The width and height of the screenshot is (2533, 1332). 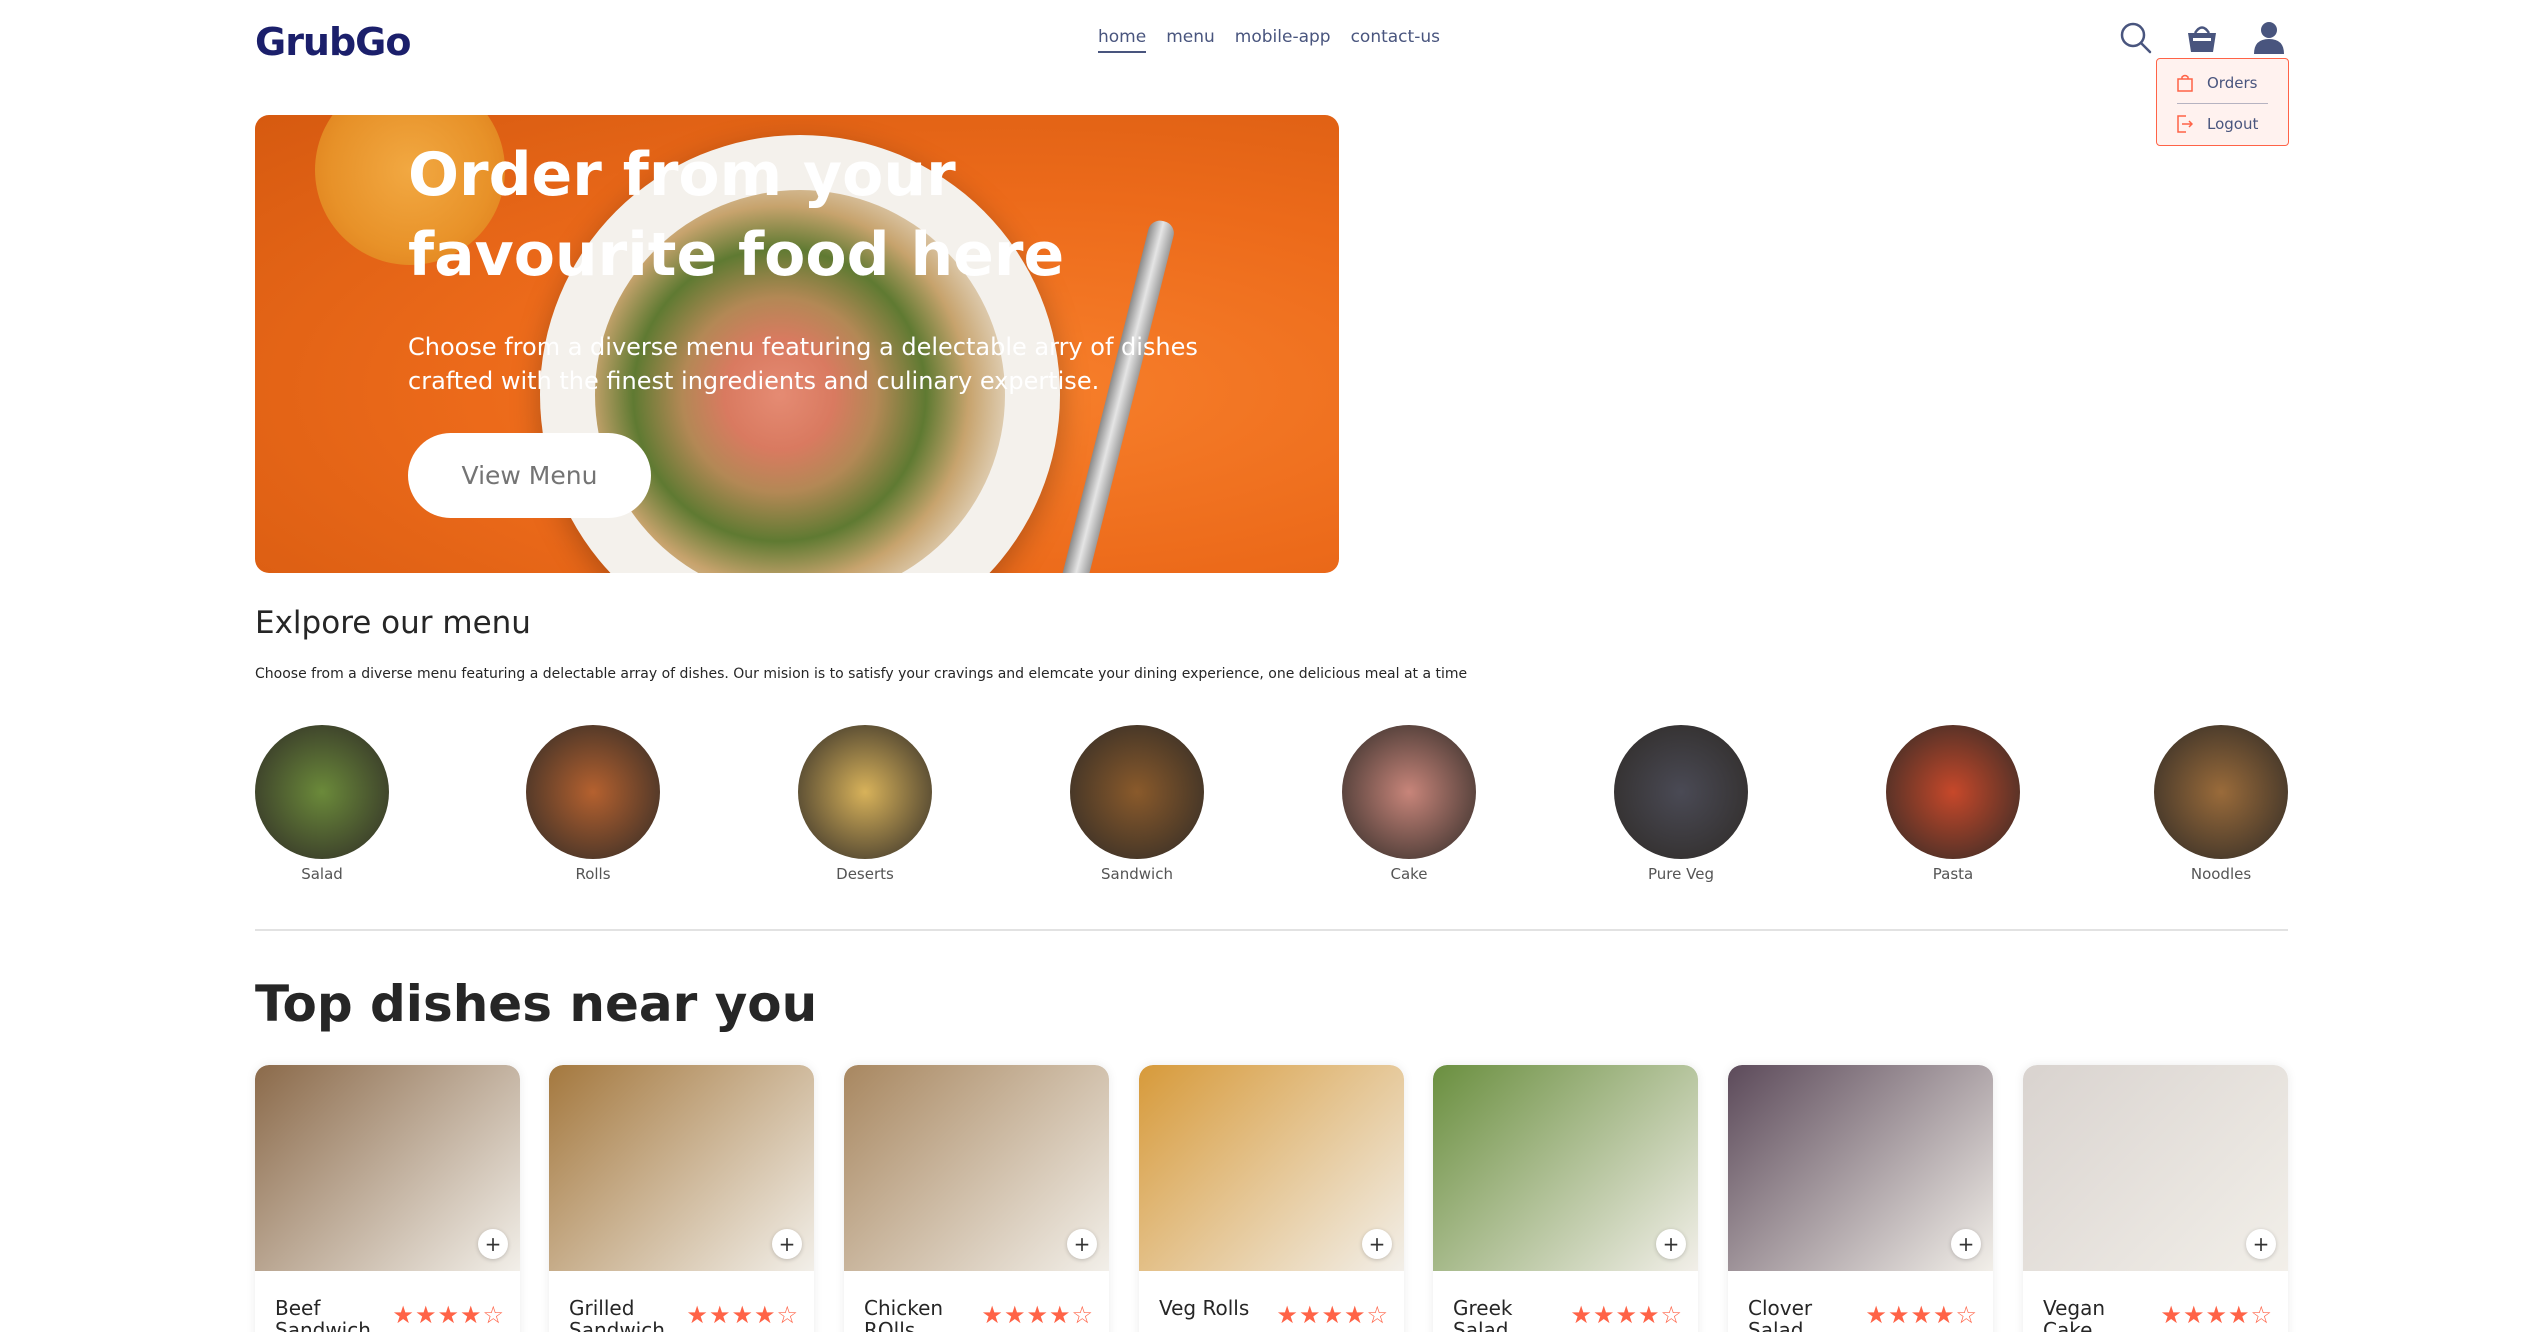 I want to click on profile-dropdown: Orders Logout, so click(x=2222, y=102).